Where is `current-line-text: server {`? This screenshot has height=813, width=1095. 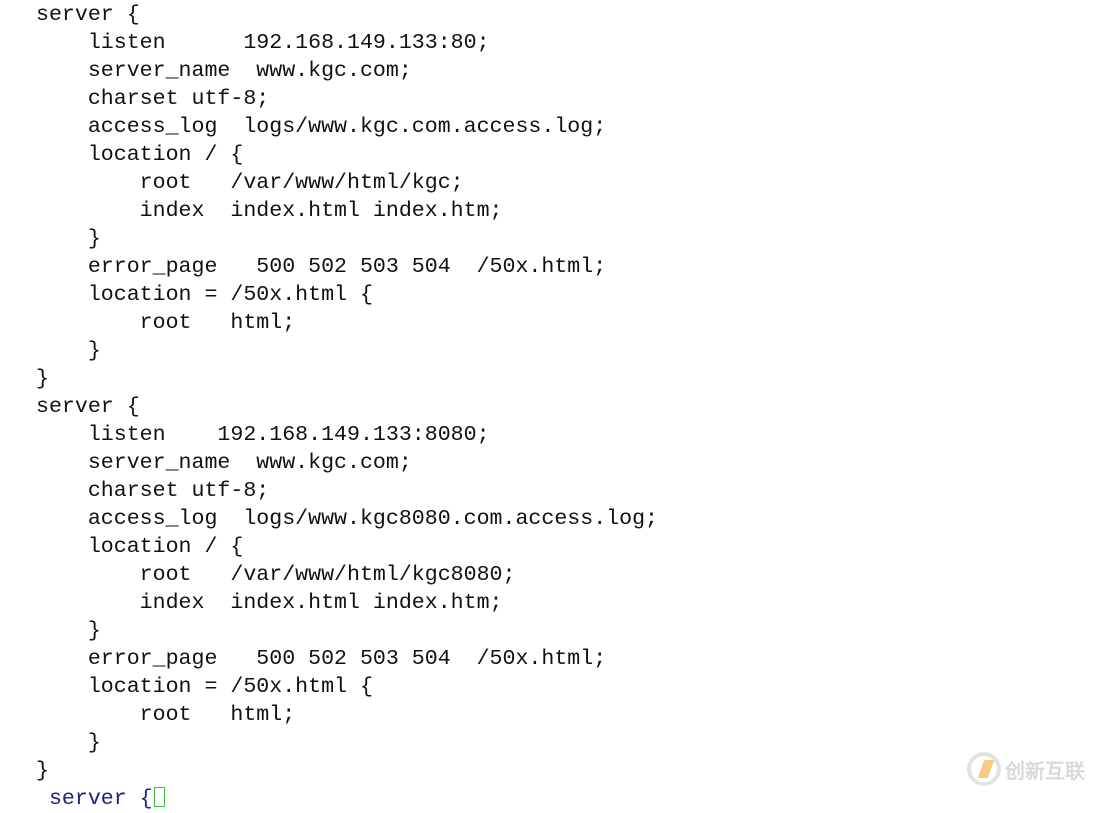 current-line-text: server { is located at coordinates (94, 799).